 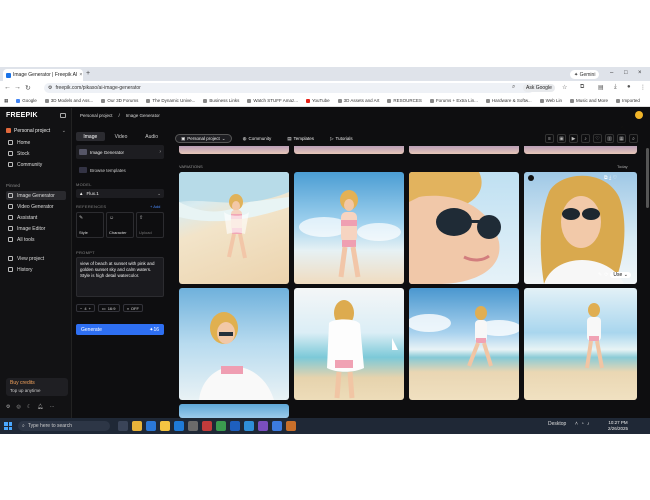 I want to click on tab-video: Video, so click(x=121, y=136).